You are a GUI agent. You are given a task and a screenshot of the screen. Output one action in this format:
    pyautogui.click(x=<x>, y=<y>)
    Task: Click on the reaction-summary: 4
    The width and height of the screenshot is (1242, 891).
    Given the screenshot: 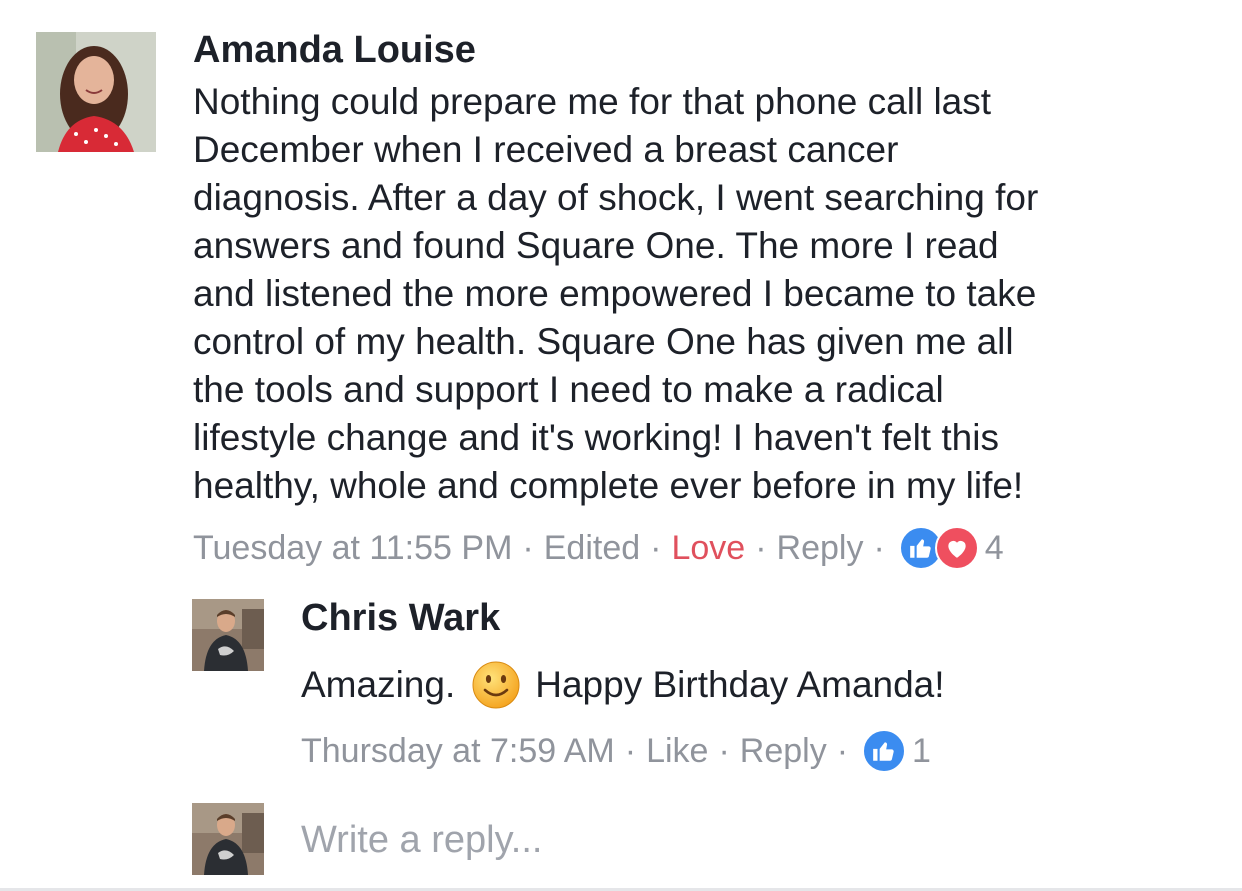 What is the action you would take?
    pyautogui.click(x=951, y=548)
    